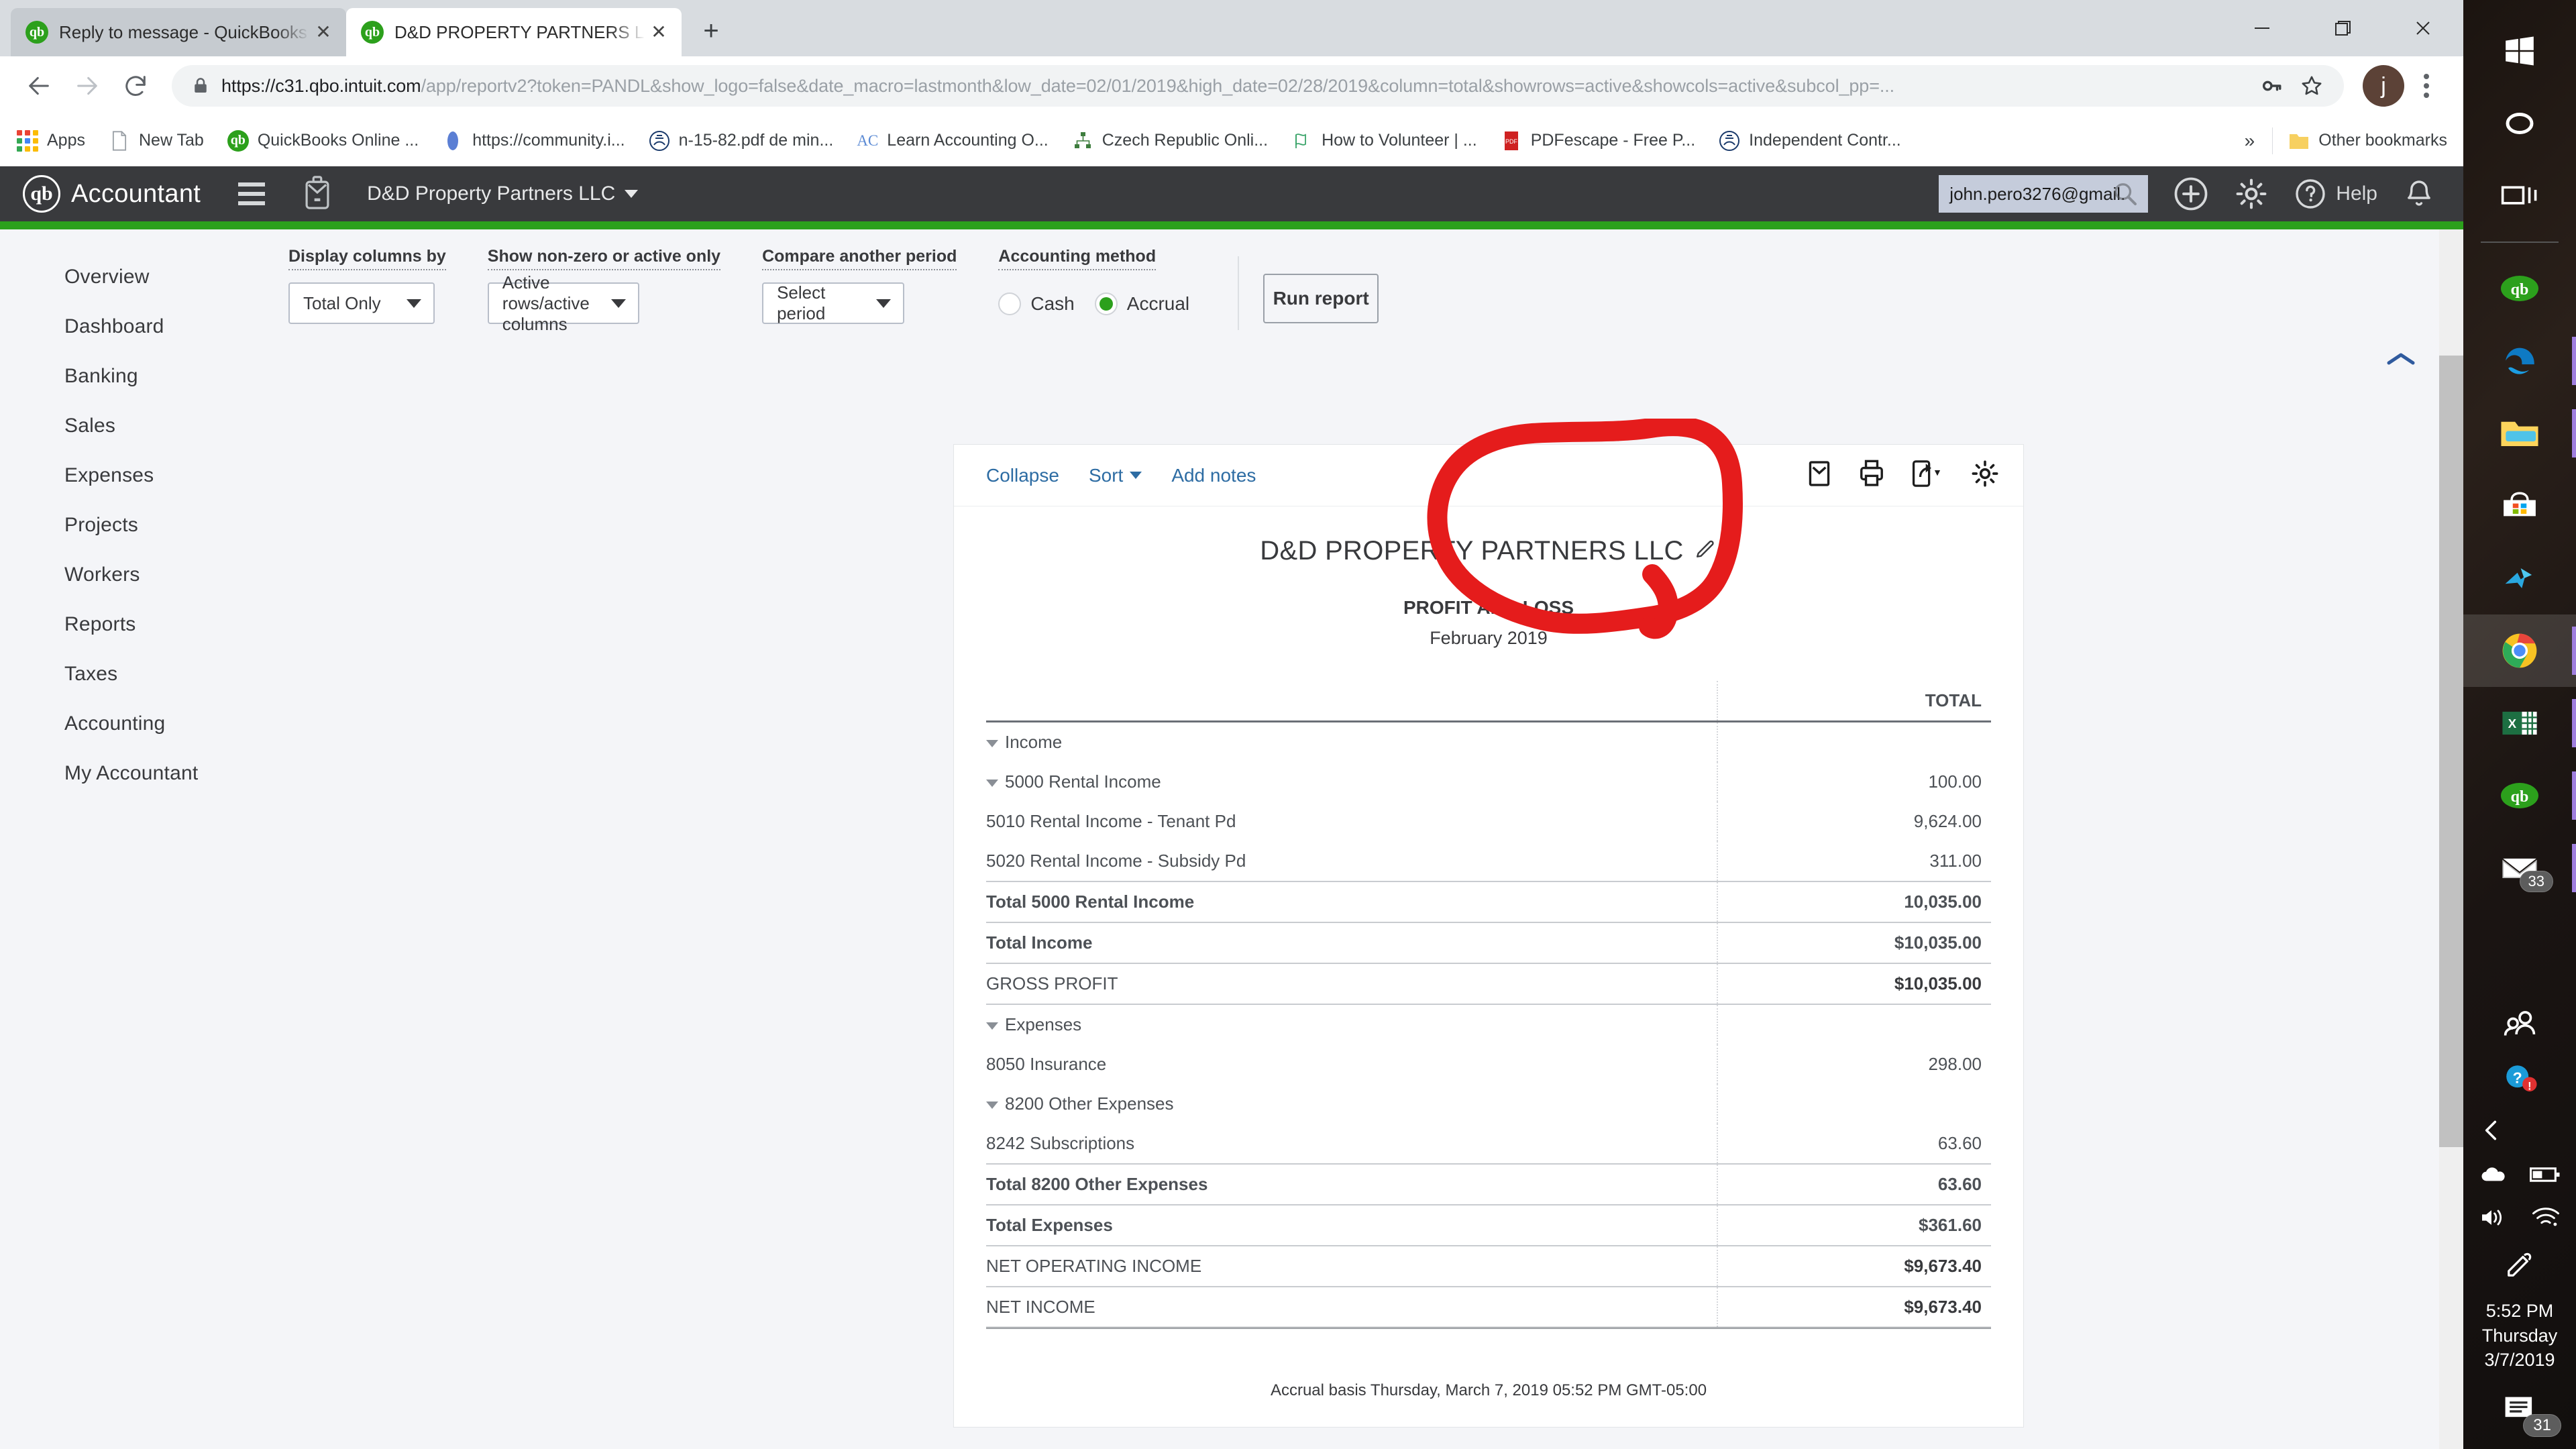 The image size is (2576, 1449). I want to click on bookmark-new-tab: New Tab, so click(156, 140).